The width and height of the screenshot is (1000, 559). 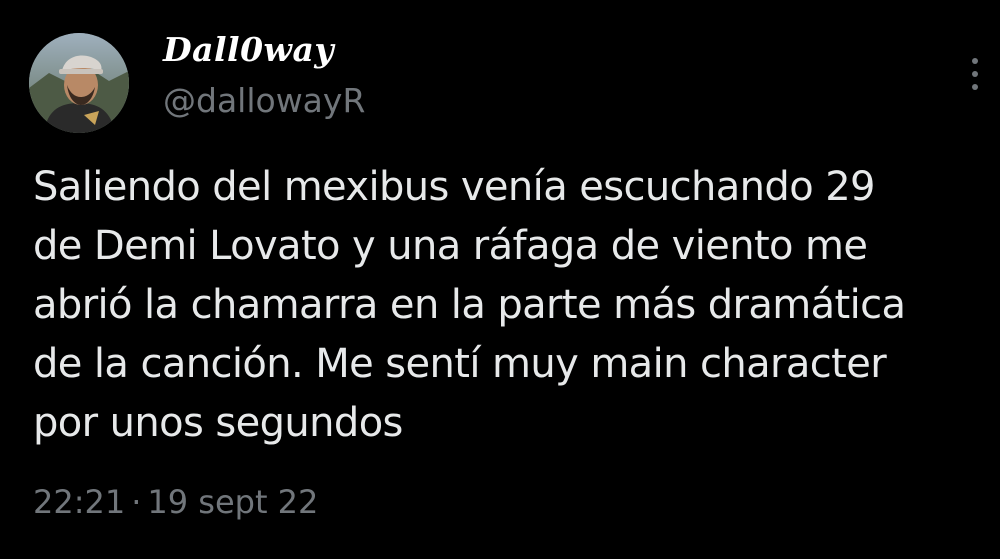 I want to click on tweet-time: 22:21, so click(x=79, y=502).